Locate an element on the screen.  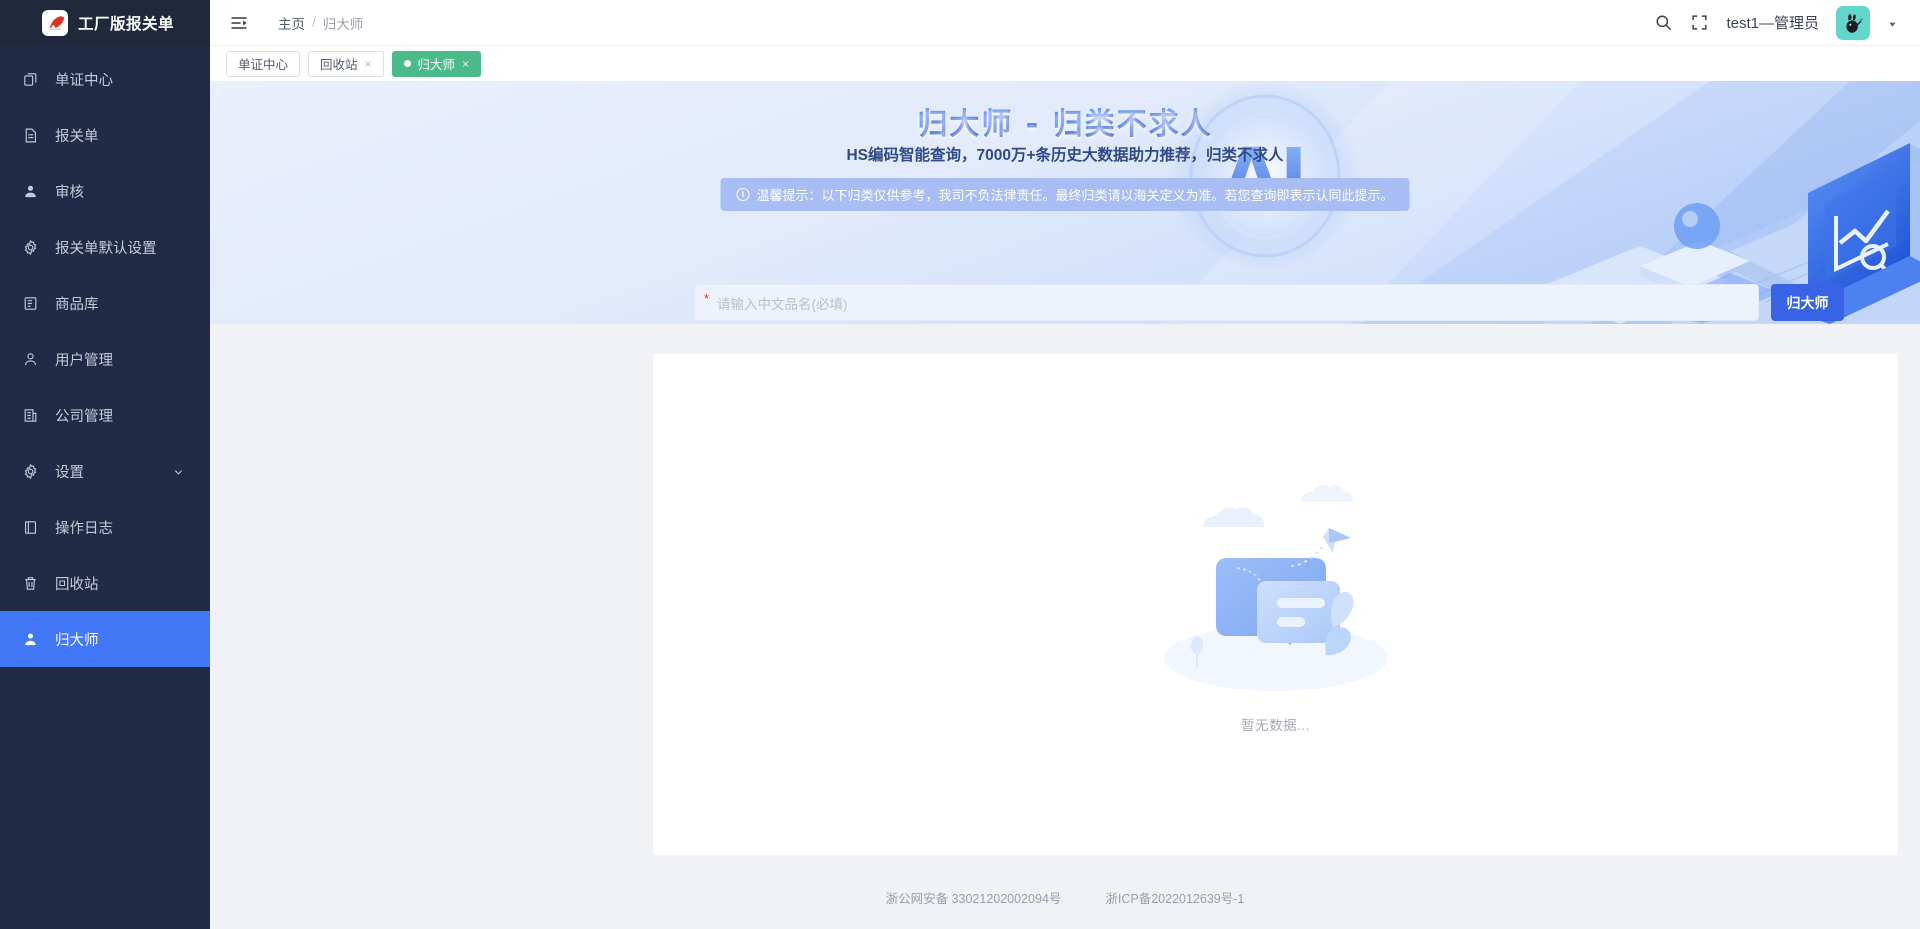
copy-icon is located at coordinates (30, 79).